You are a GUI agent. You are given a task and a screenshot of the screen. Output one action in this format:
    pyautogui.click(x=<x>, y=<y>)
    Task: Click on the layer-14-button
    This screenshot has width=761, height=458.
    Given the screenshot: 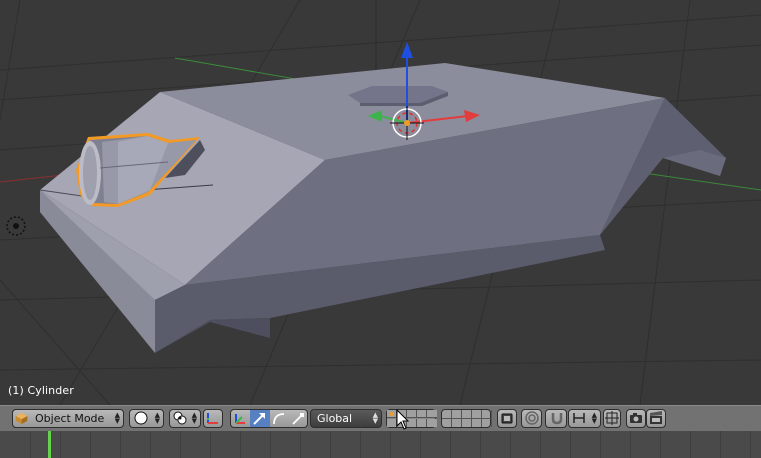 What is the action you would take?
    pyautogui.click(x=422, y=423)
    